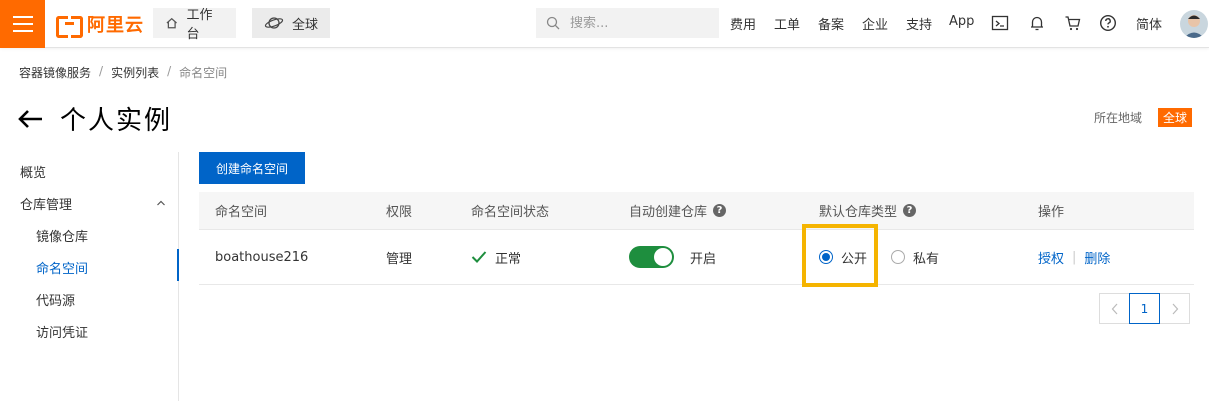 The width and height of the screenshot is (1209, 401). Describe the element at coordinates (171, 23) in the screenshot. I see `home-icon` at that location.